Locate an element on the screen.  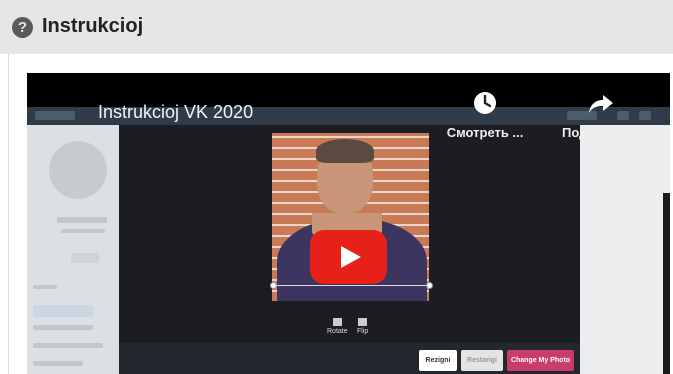
flip-tool: Flip is located at coordinates (362, 326).